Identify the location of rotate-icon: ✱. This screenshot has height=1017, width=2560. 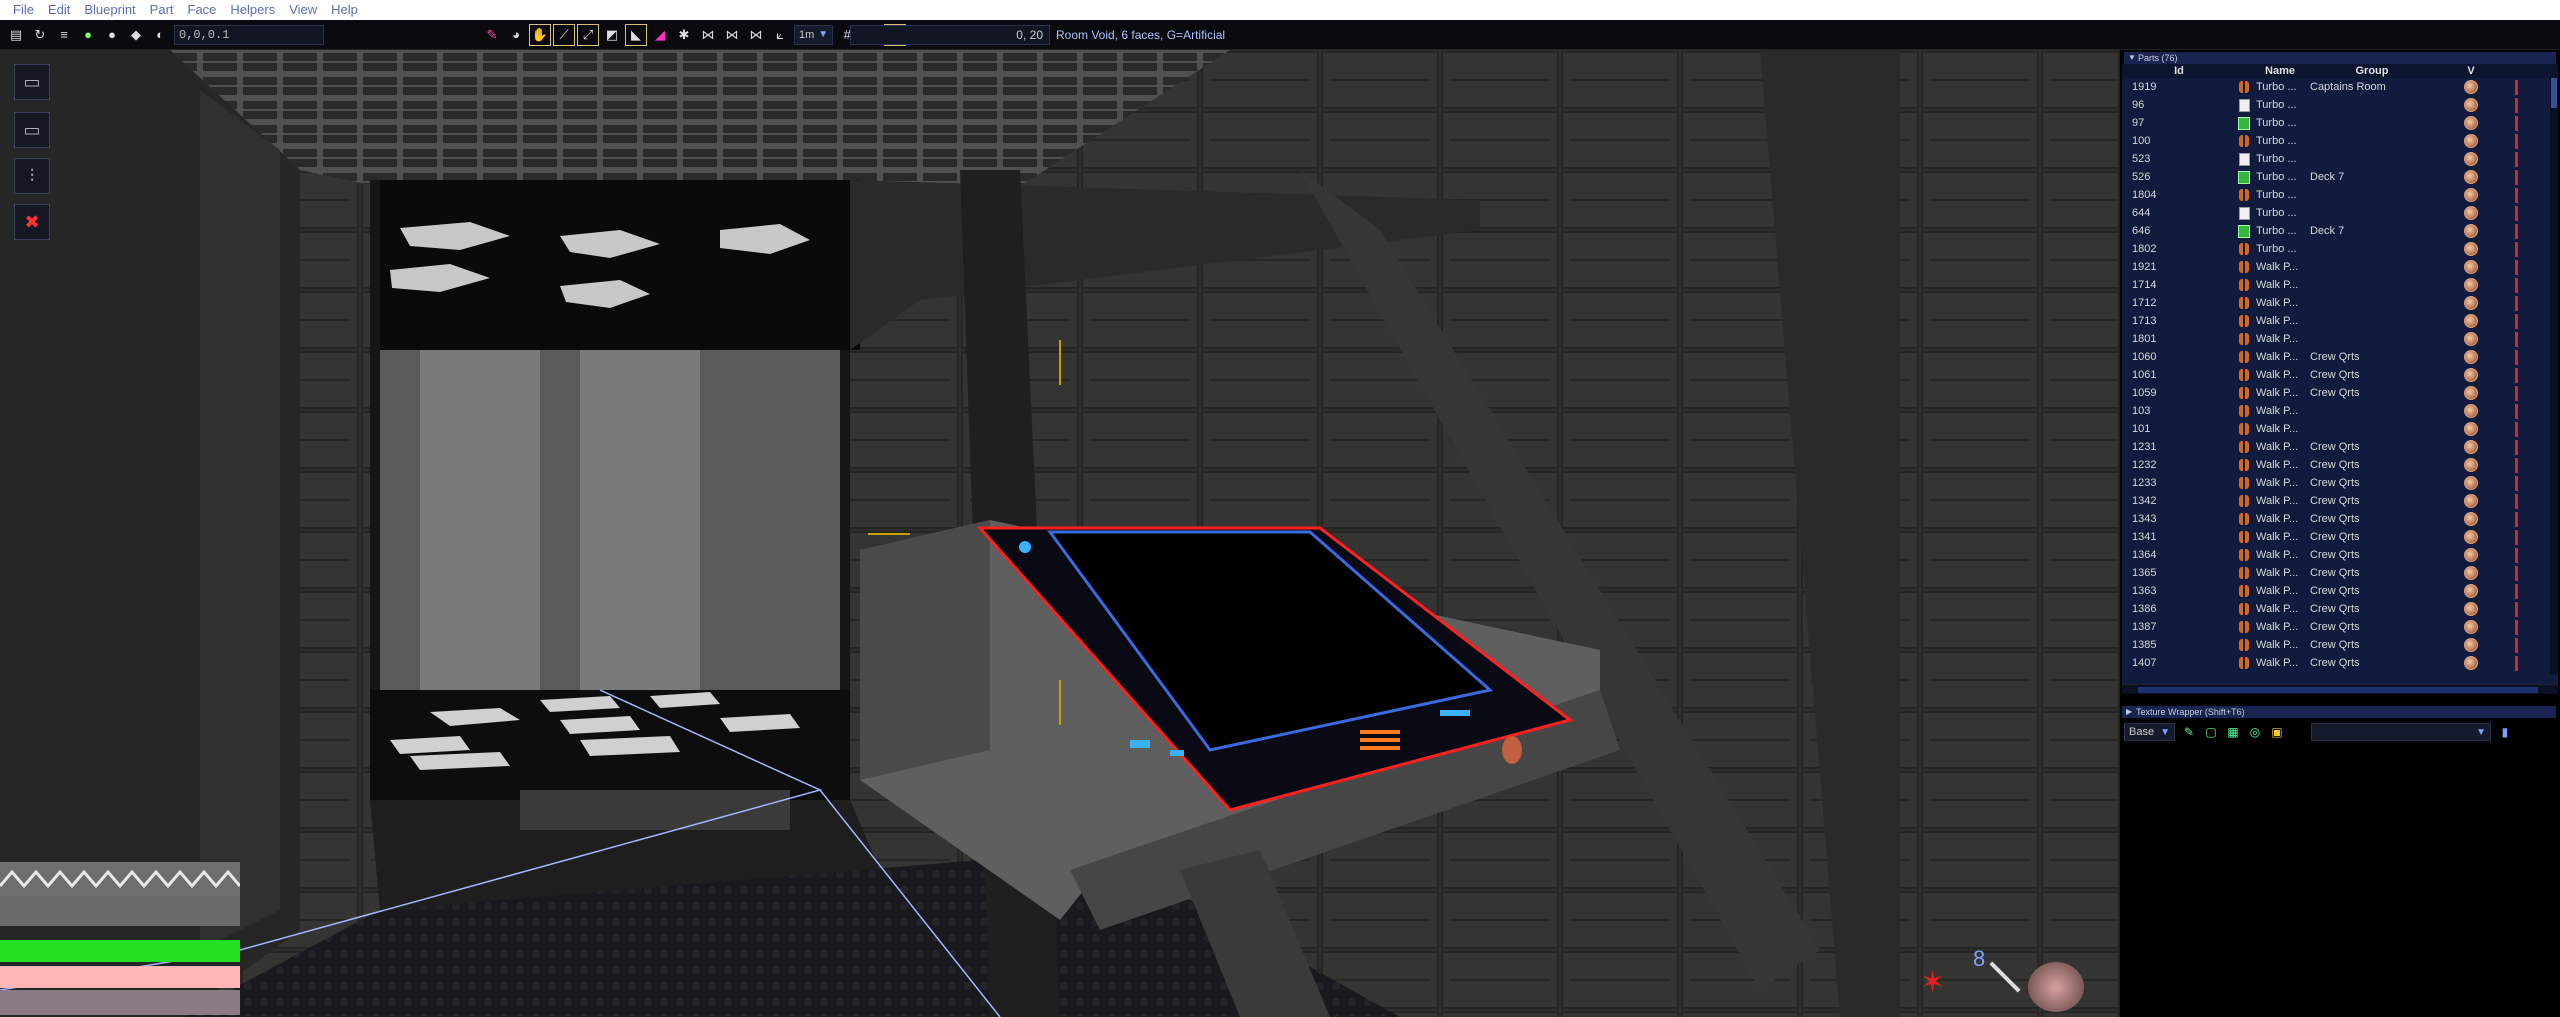
(684, 35).